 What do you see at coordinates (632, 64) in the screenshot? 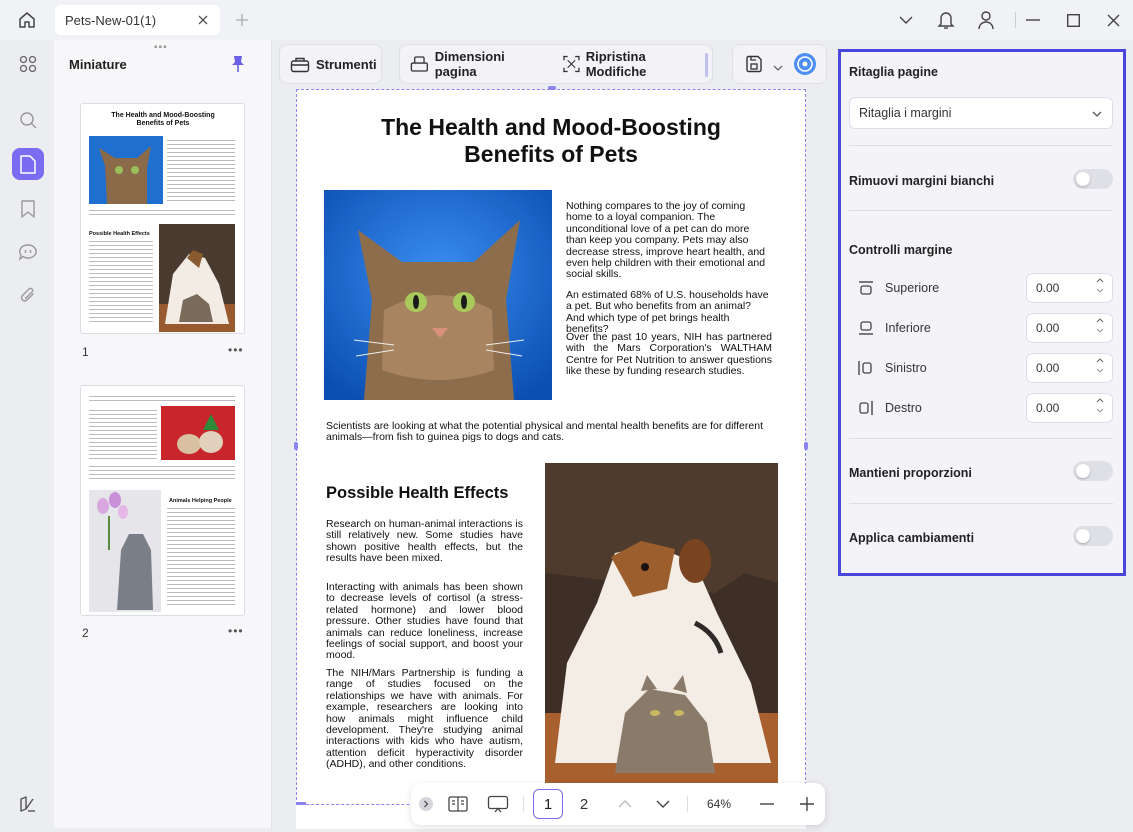
I see `reset-changes-button: Ripristina Modifiche` at bounding box center [632, 64].